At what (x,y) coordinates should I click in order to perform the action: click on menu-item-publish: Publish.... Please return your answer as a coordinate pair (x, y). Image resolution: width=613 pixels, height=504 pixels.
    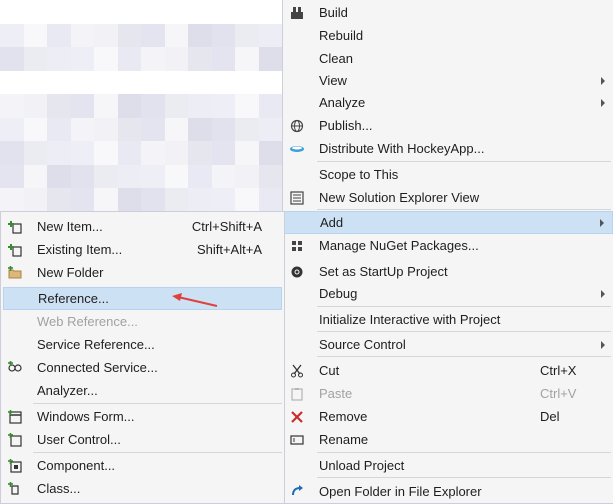
    Looking at the image, I should click on (448, 125).